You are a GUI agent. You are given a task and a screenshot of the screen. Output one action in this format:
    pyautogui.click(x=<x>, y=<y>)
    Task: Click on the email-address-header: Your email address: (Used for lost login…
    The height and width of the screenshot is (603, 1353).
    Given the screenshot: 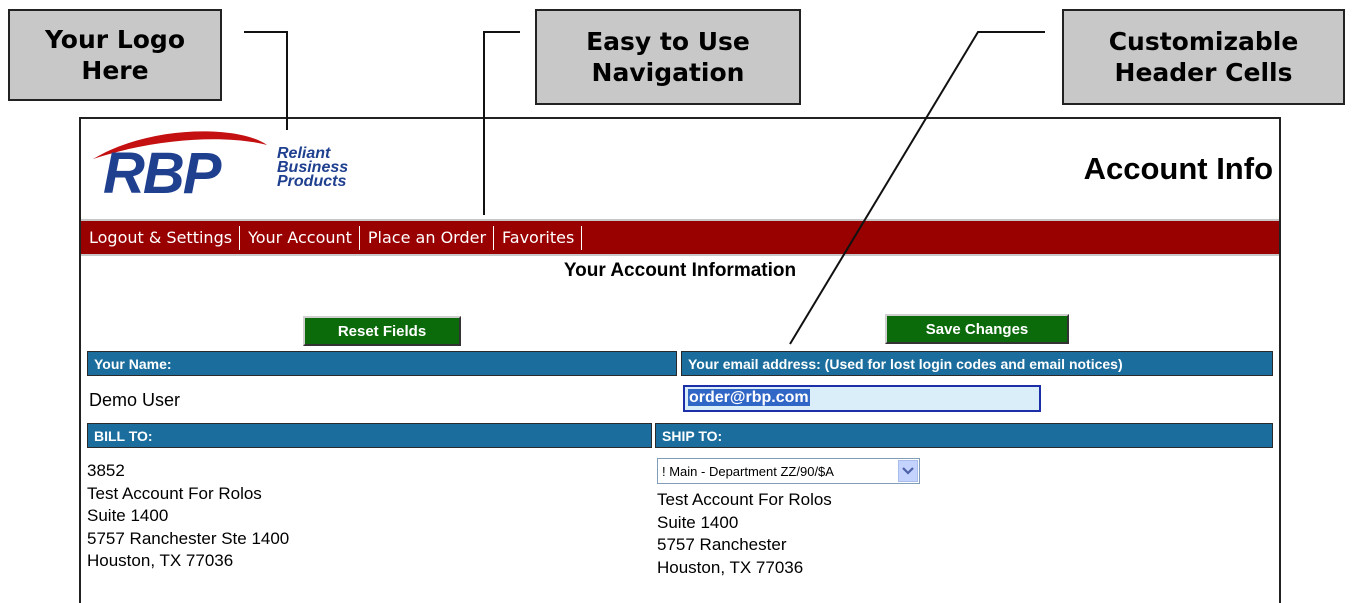 What is the action you would take?
    pyautogui.click(x=977, y=363)
    